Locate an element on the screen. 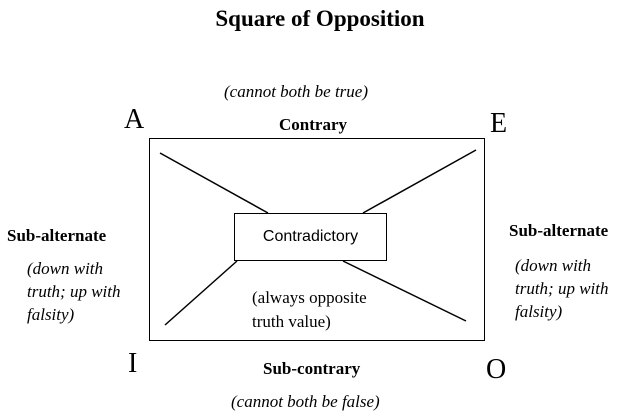 The height and width of the screenshot is (416, 640). subcontrary-label: Sub-contrary is located at coordinates (312, 368).